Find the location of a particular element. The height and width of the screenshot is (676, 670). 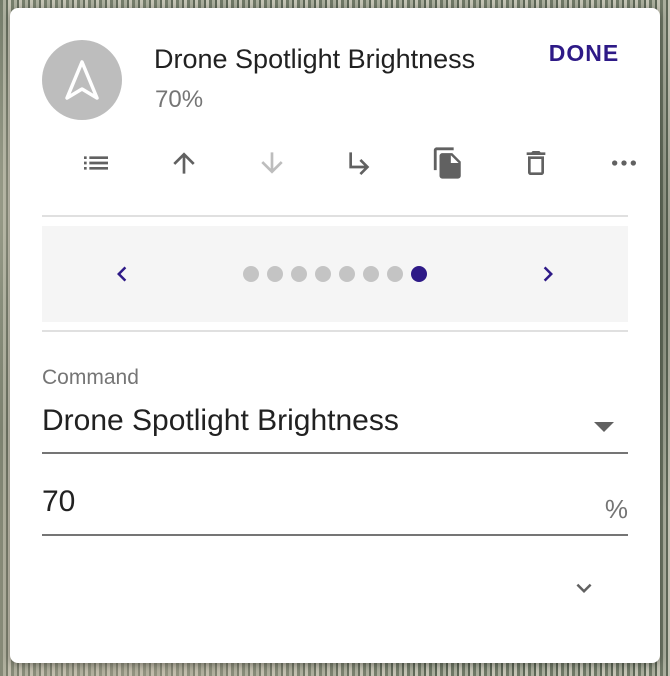

more-options-button is located at coordinates (624, 163).